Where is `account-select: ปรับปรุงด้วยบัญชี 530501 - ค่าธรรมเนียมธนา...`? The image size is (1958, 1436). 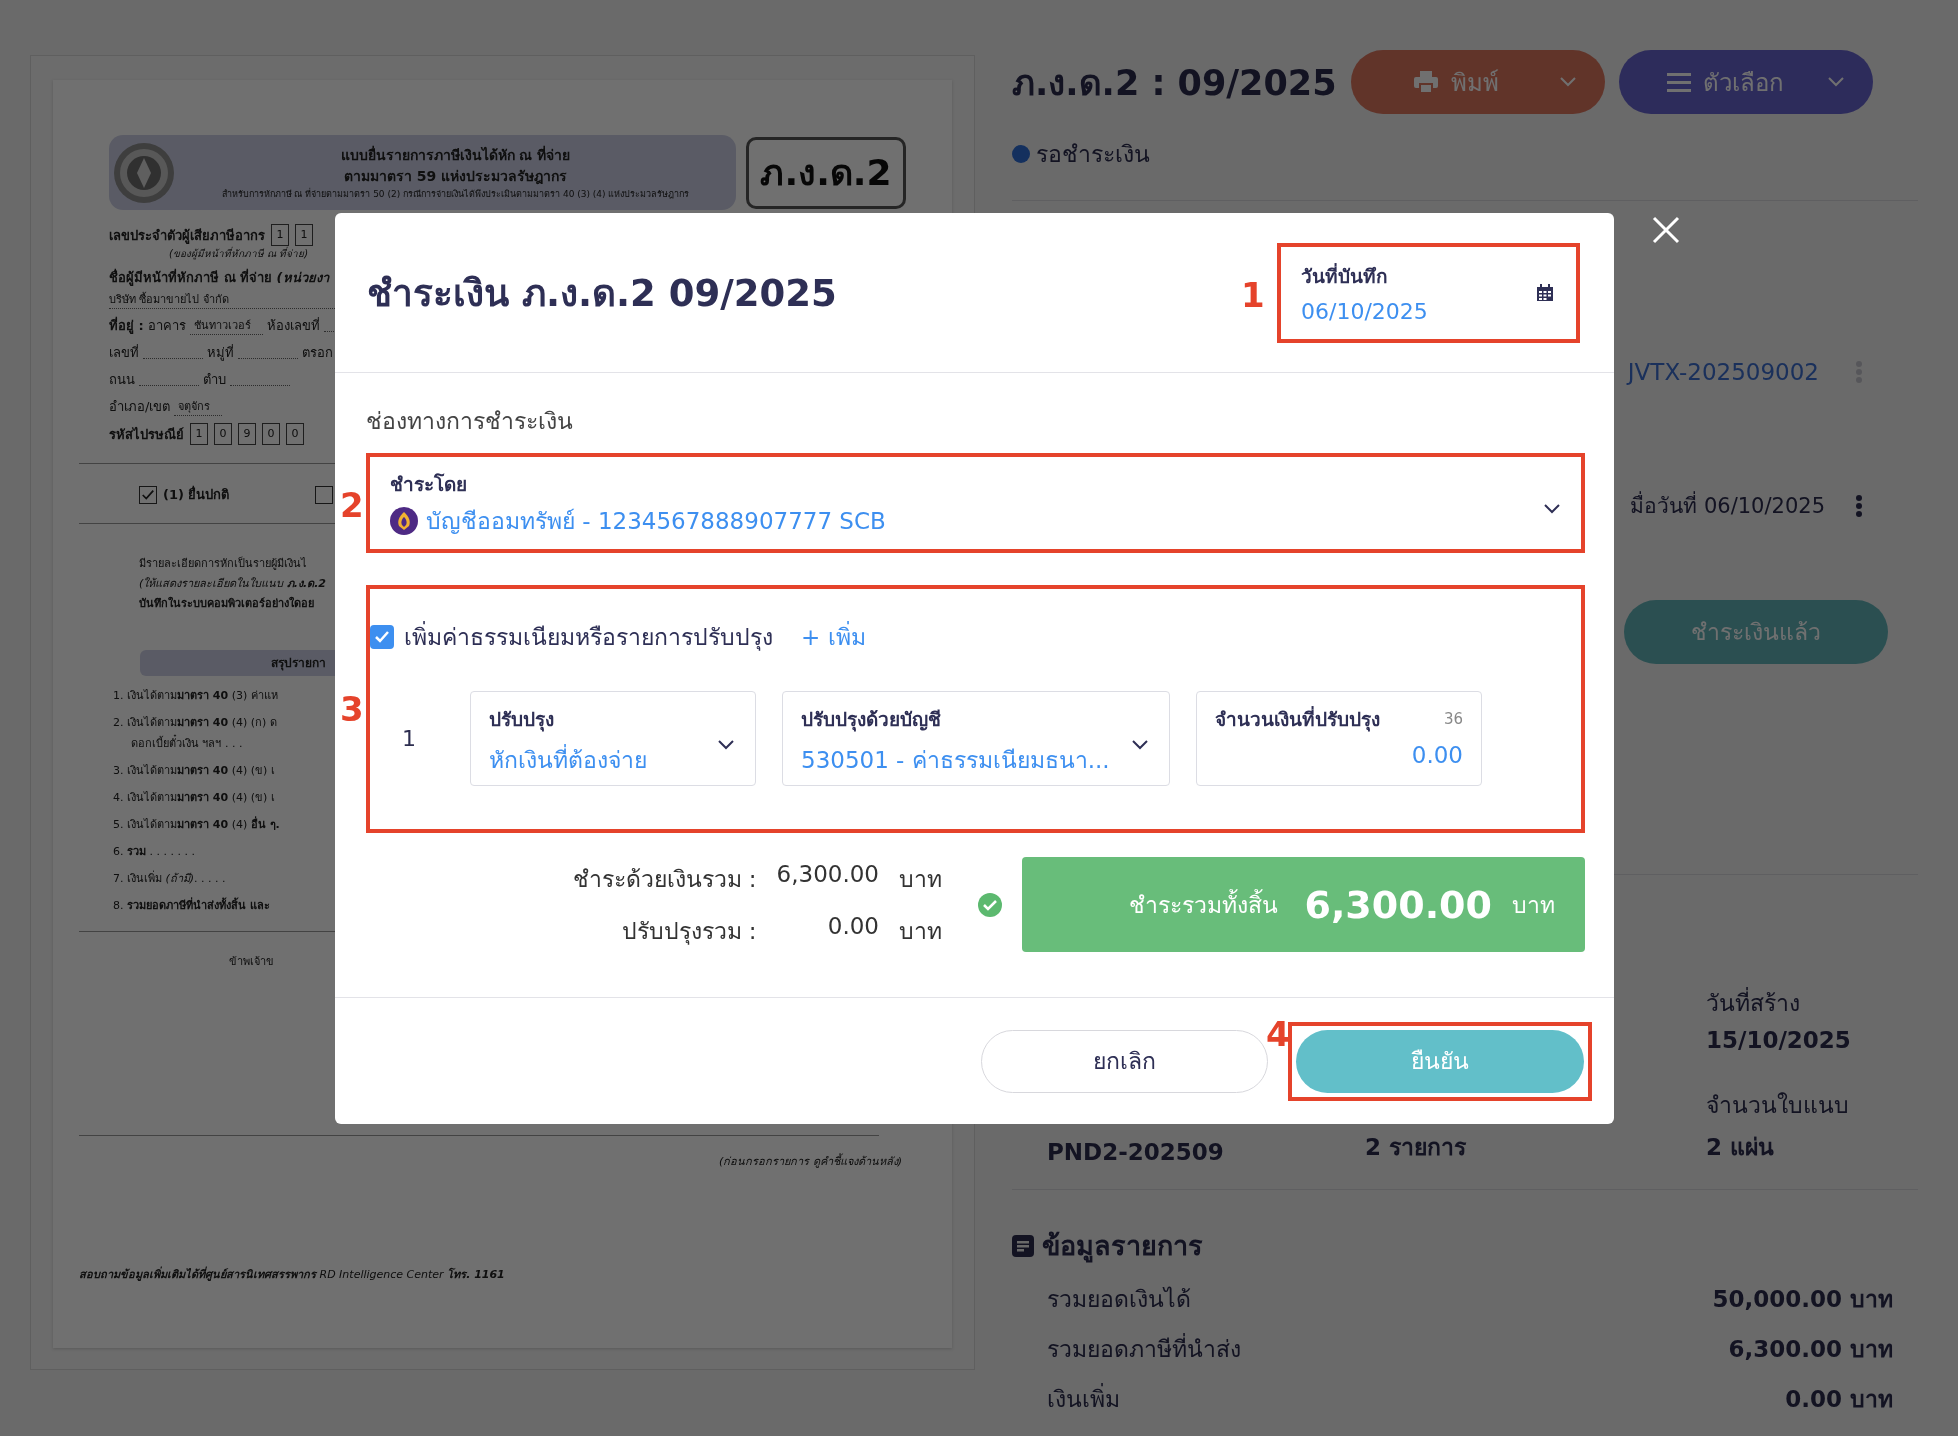 account-select: ปรับปรุงด้วยบัญชี 530501 - ค่าธรรมเนียมธนา... is located at coordinates (976, 738).